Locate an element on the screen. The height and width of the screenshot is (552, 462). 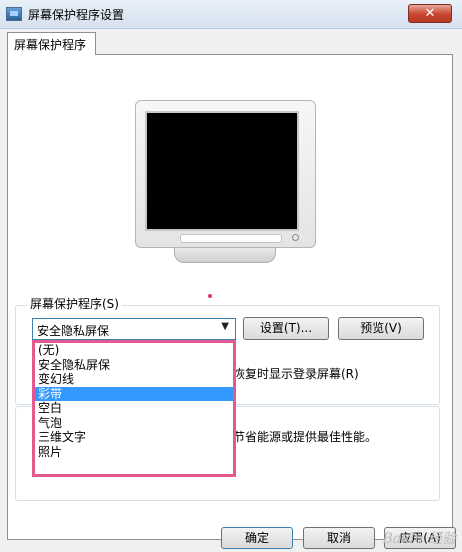
dropdown-option: 三维文字 is located at coordinates (134, 437).